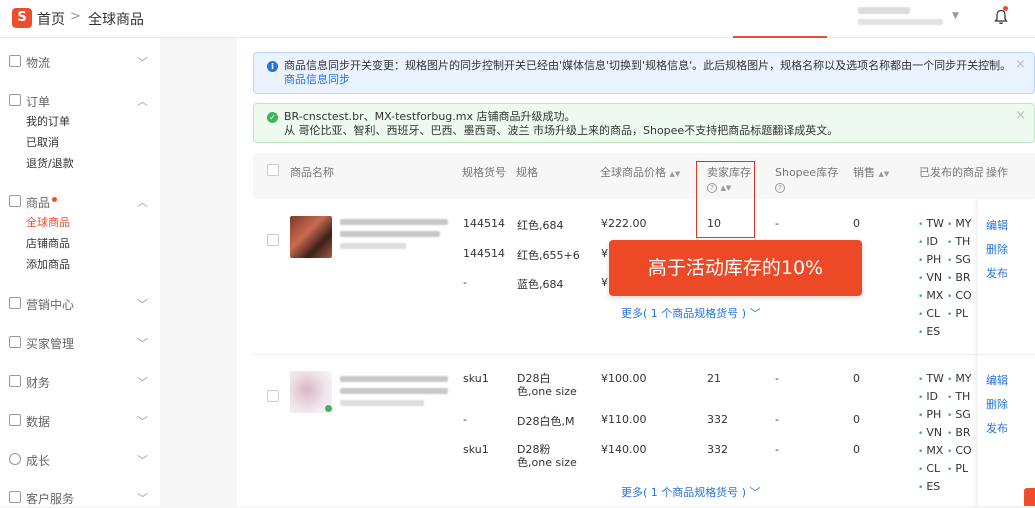  What do you see at coordinates (80, 163) in the screenshot?
I see `sidebar-item-returns: 退货/退款` at bounding box center [80, 163].